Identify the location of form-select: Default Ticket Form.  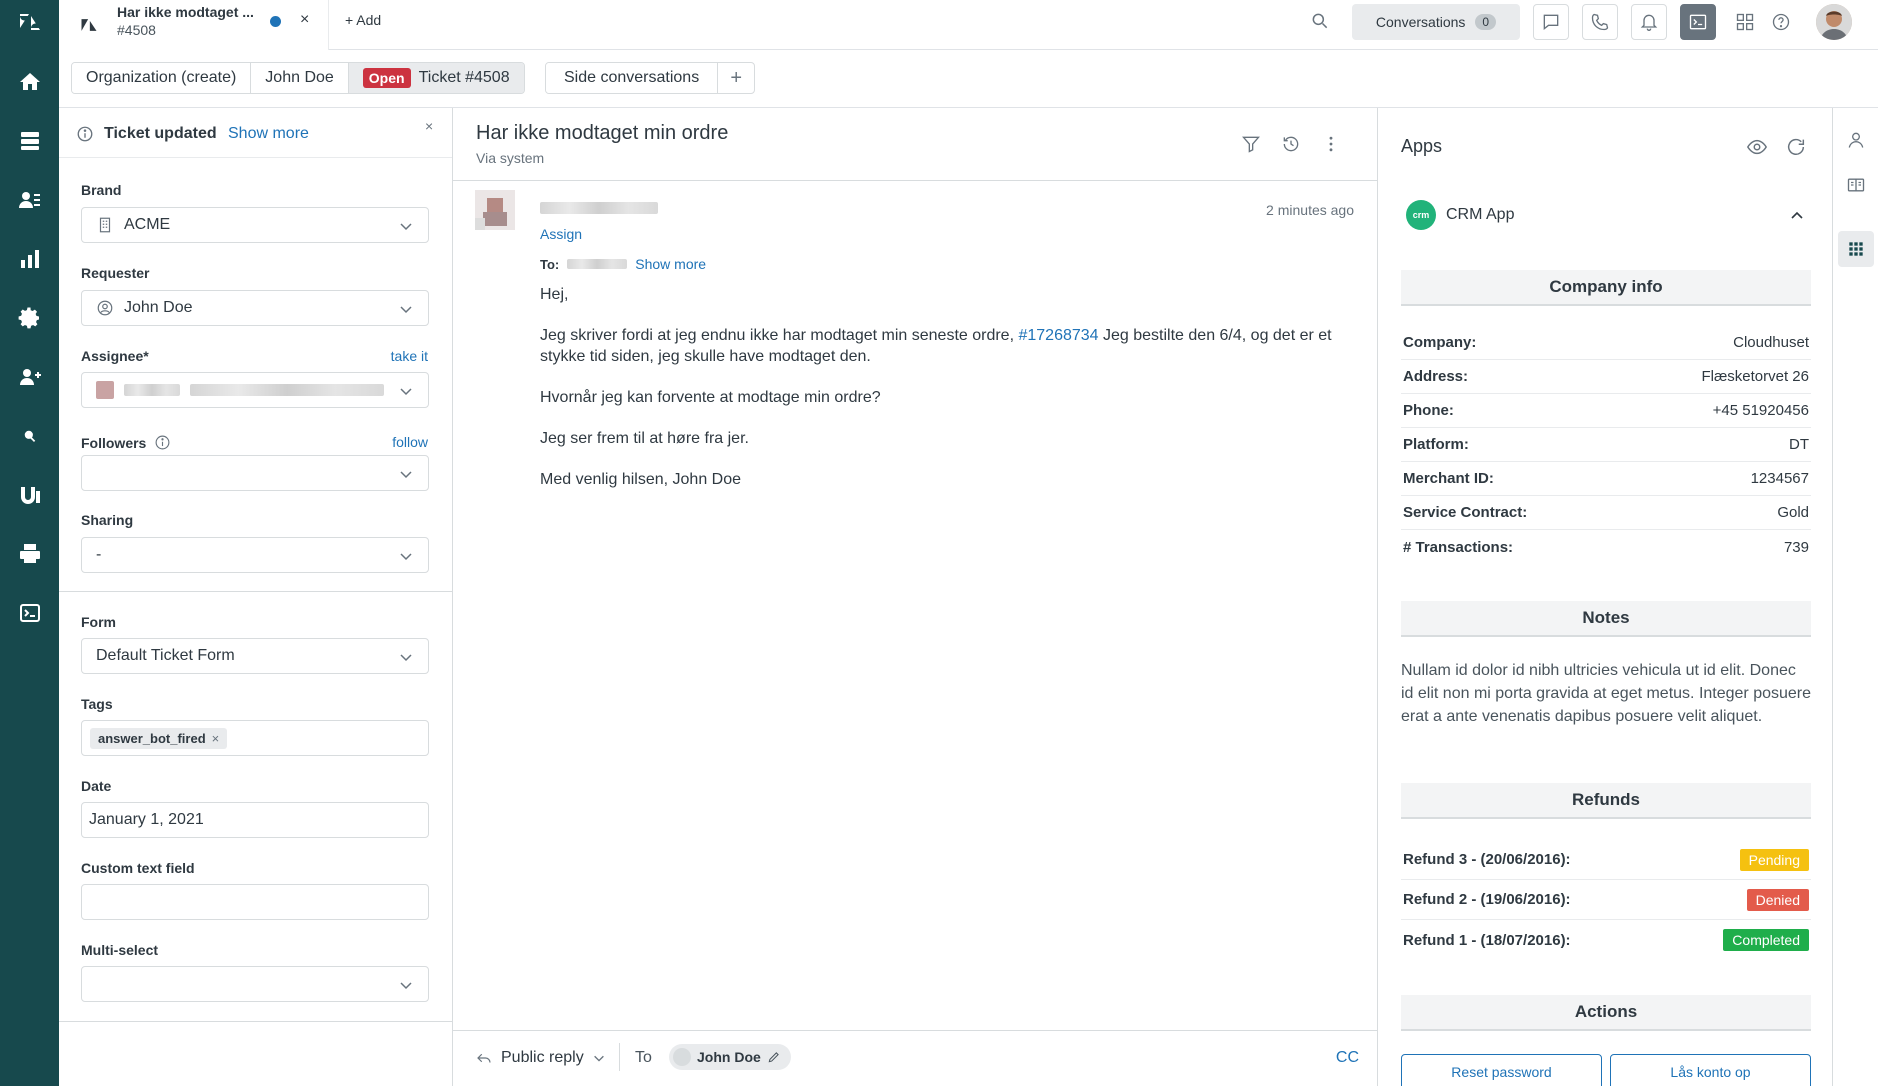
(255, 656).